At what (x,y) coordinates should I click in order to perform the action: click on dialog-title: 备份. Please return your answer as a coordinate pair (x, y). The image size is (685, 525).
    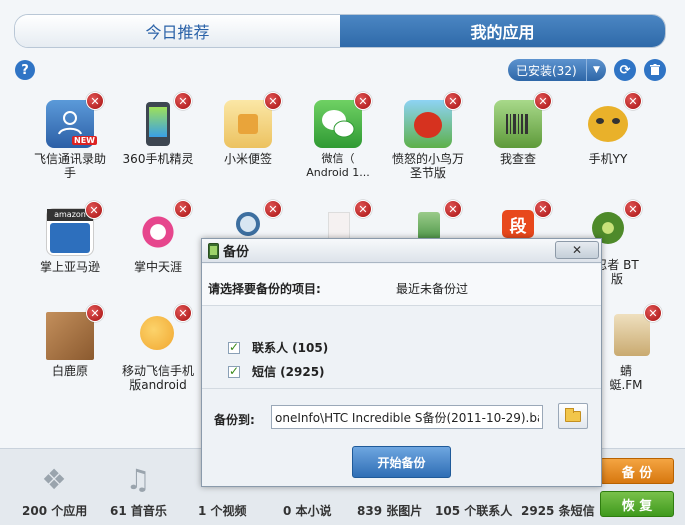
    Looking at the image, I should click on (236, 252).